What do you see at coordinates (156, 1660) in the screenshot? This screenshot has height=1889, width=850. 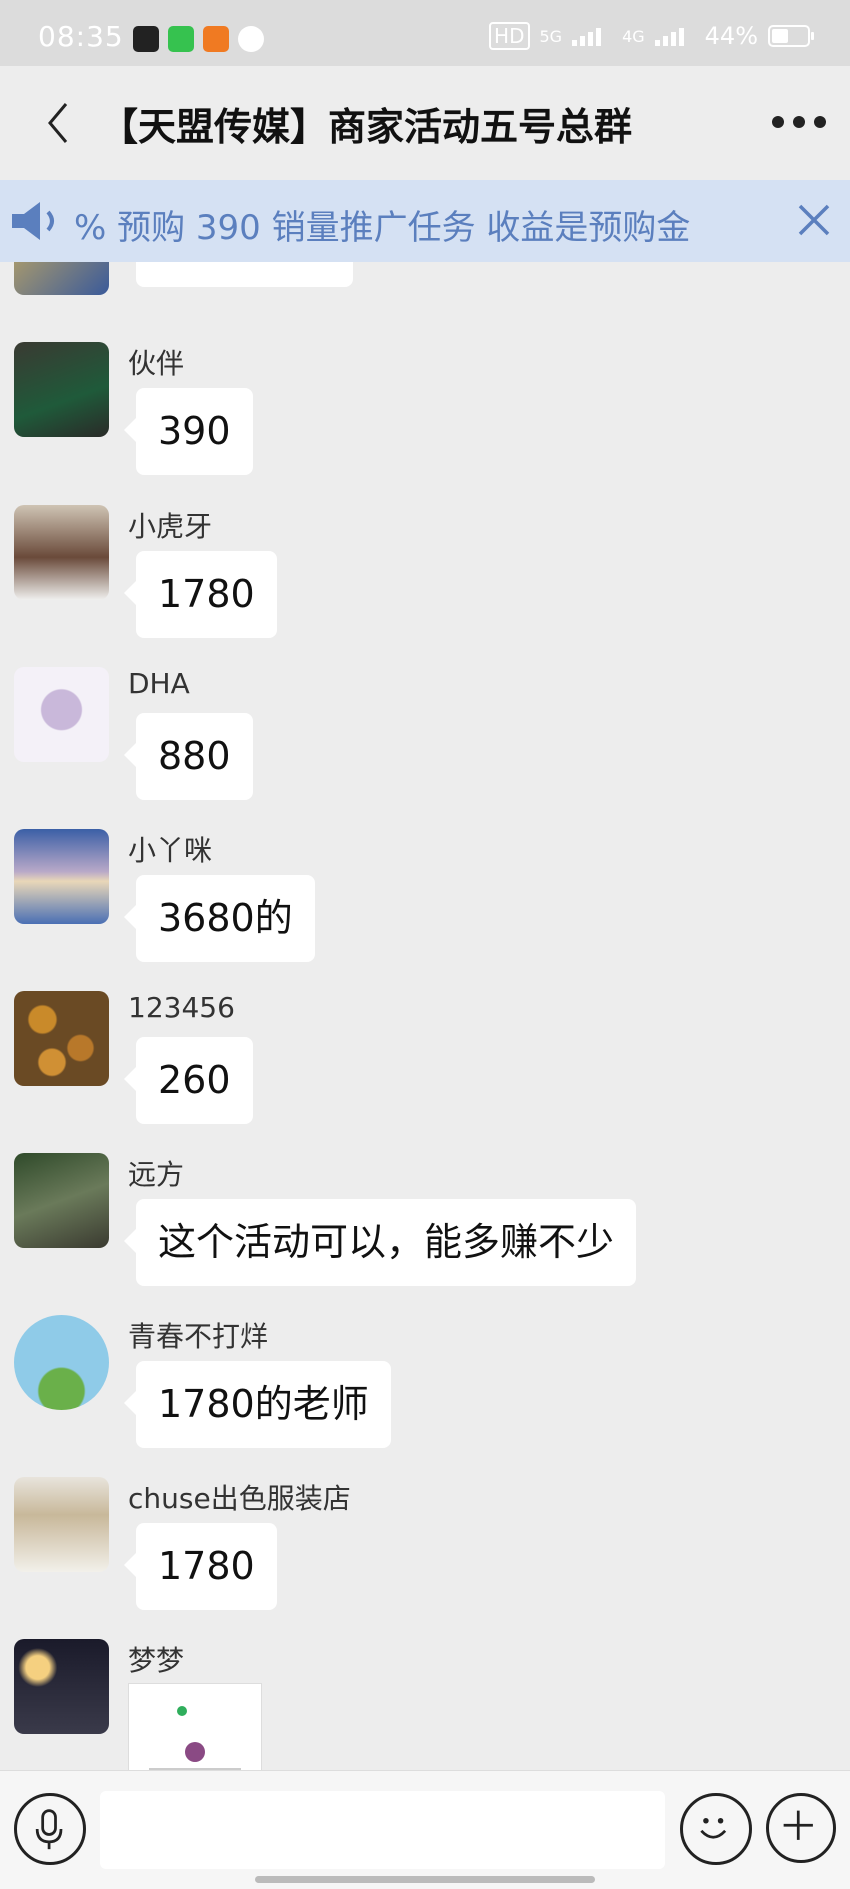 I see `sender-name: 梦梦` at bounding box center [156, 1660].